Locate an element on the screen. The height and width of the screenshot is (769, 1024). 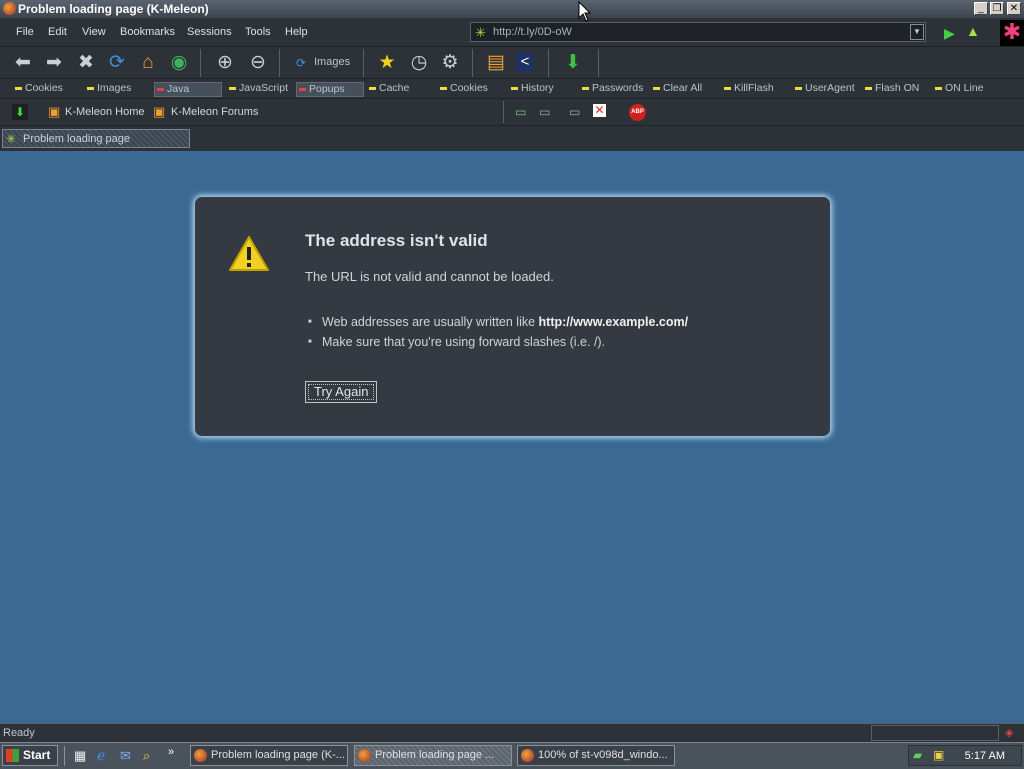
bookmark-page-icon: ▣ is located at coordinates (159, 111).